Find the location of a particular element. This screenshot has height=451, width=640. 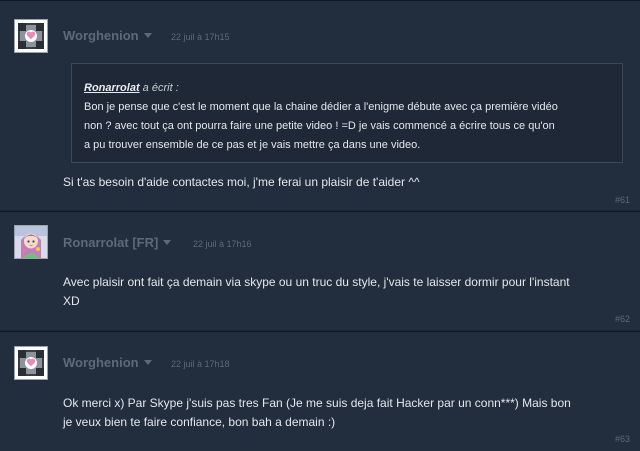

author-name: Ronarrolat [FR] is located at coordinates (110, 242).